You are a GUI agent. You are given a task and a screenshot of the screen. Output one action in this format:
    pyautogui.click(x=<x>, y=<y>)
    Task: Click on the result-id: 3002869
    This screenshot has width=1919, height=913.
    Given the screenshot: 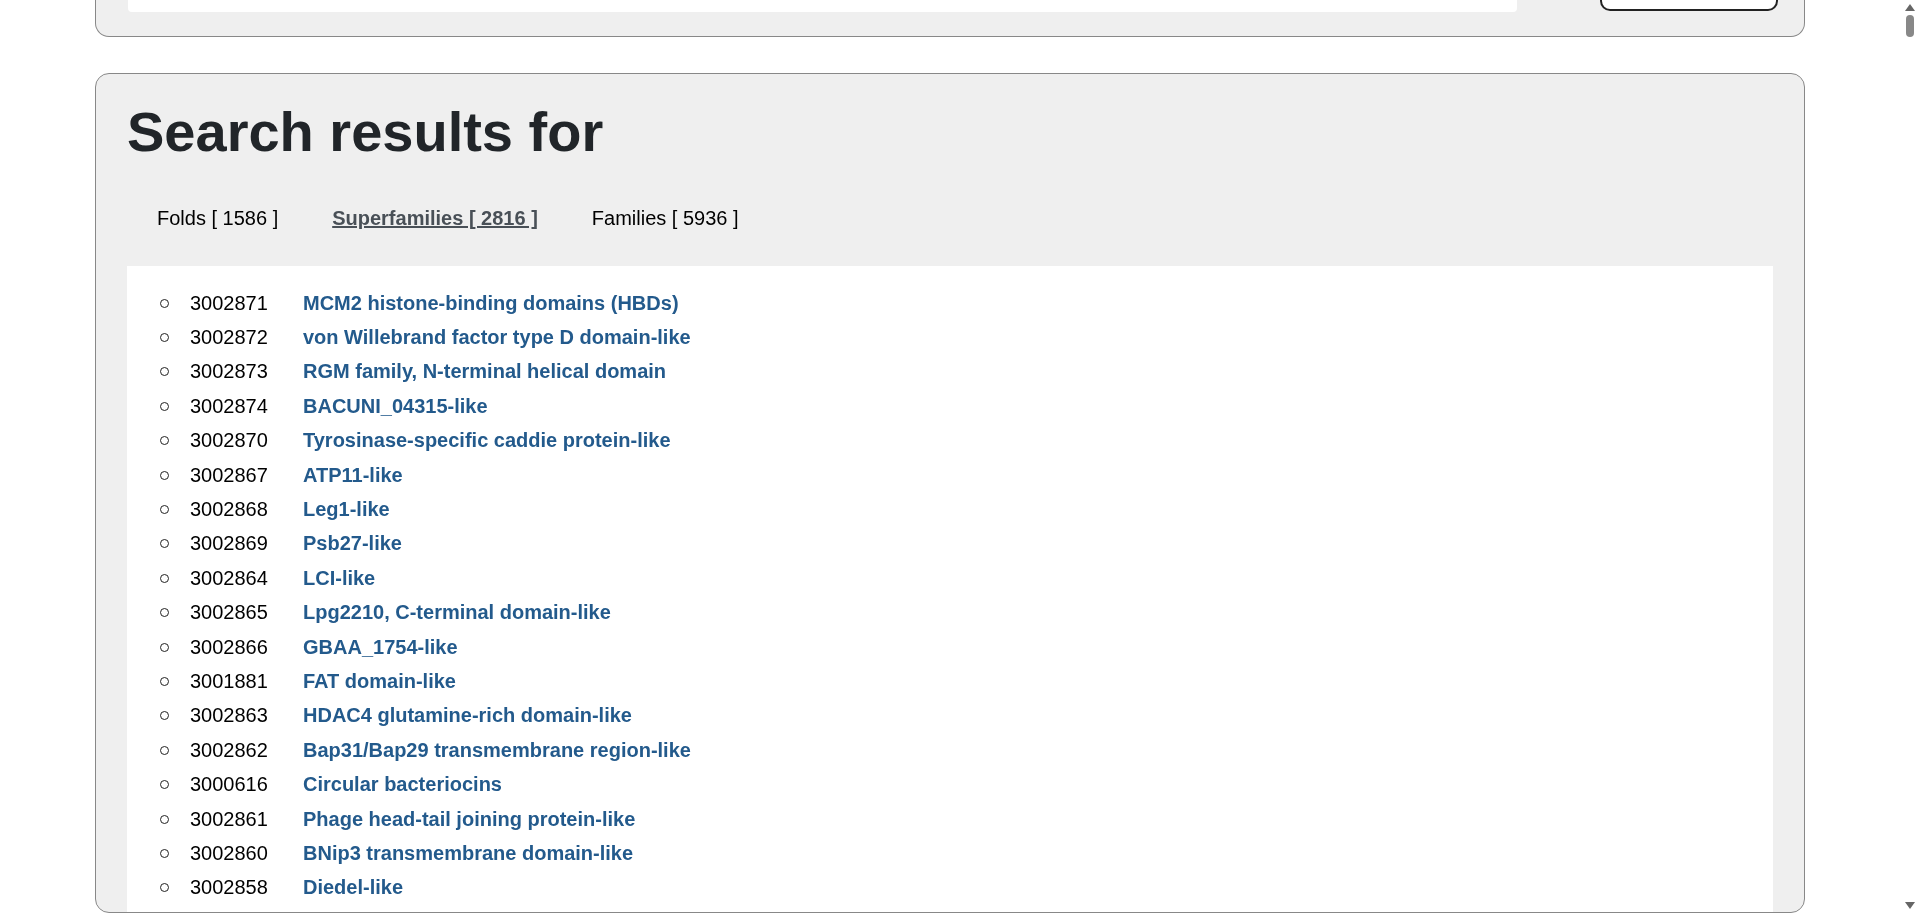 What is the action you would take?
    pyautogui.click(x=229, y=544)
    